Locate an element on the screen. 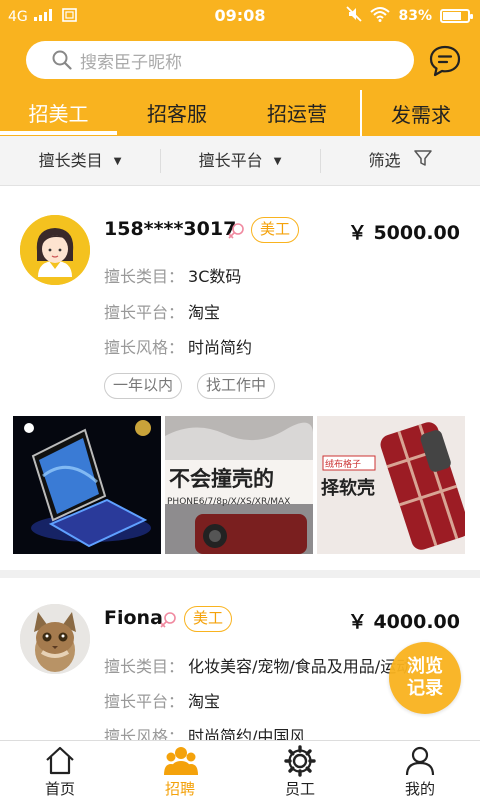 The height and width of the screenshot is (800, 480). filter-bar: 擅长类目 ▼ 擅长平台 ▼ 筛选 is located at coordinates (240, 161).